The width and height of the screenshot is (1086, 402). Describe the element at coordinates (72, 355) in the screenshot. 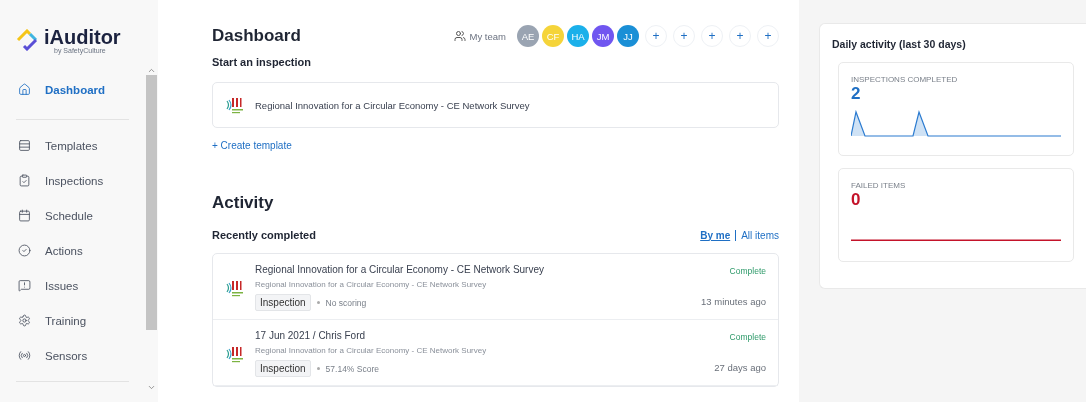

I see `sidebar-item: Sensors` at that location.